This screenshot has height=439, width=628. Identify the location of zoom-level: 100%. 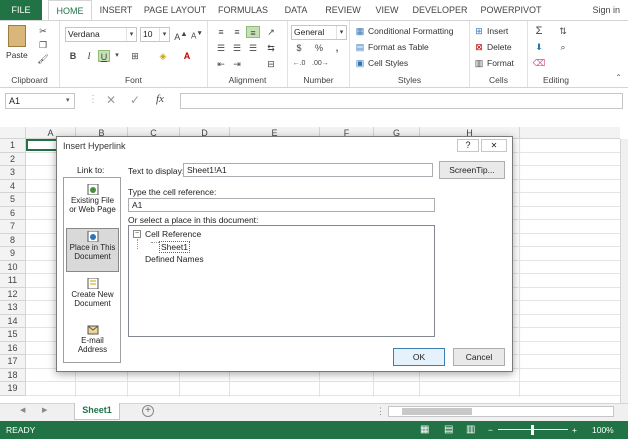
(603, 430).